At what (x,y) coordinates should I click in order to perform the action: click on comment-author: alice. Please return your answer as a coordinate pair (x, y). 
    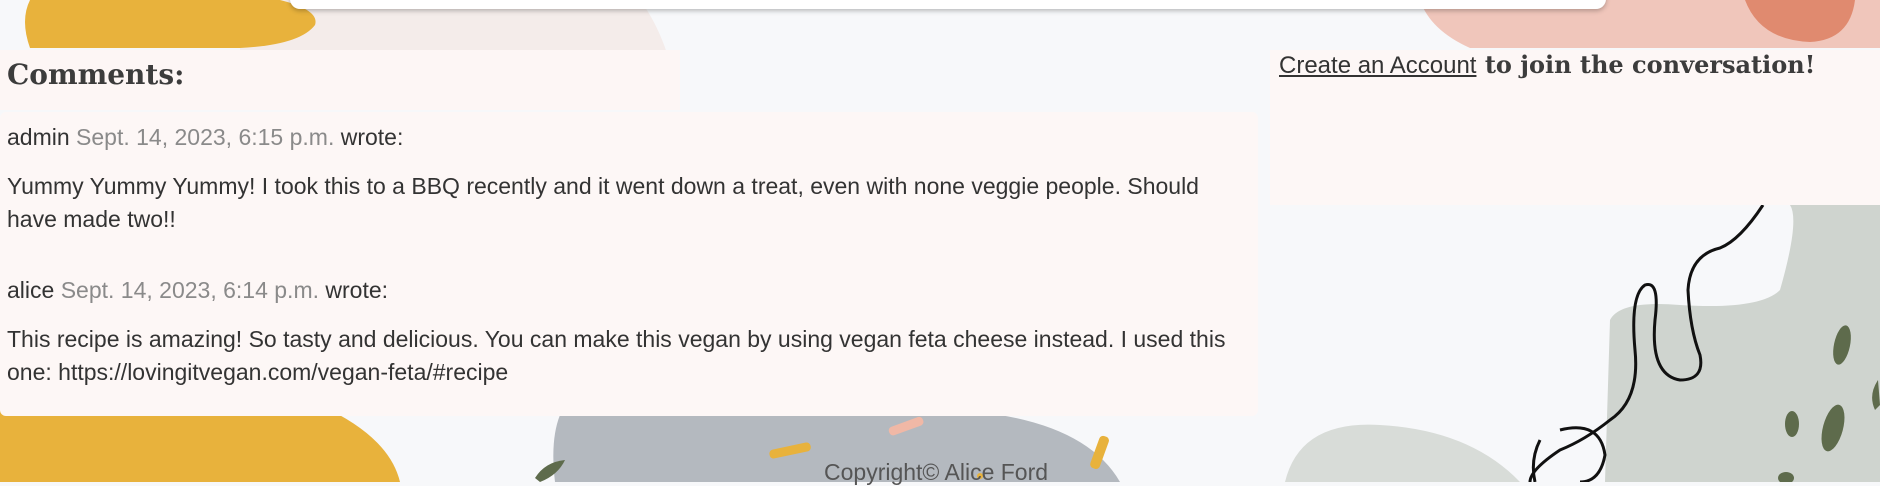
    Looking at the image, I should click on (31, 290).